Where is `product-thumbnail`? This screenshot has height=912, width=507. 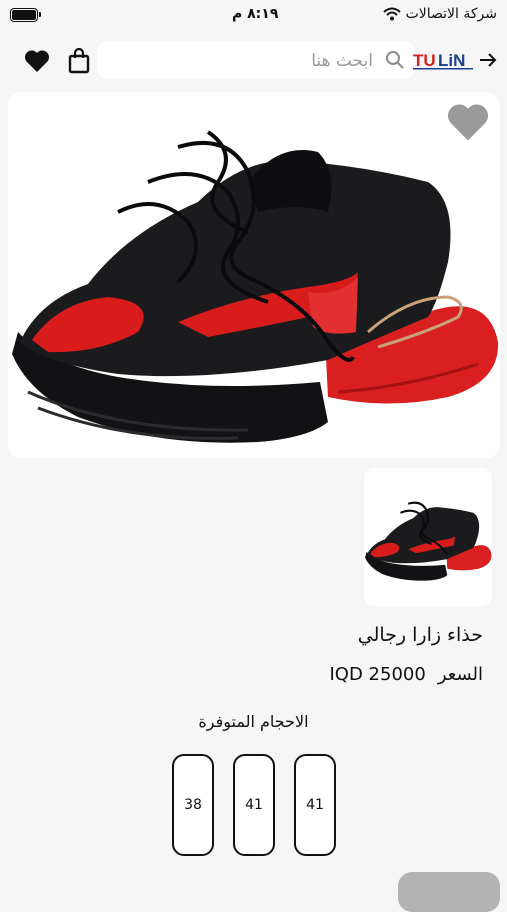
product-thumbnail is located at coordinates (428, 537).